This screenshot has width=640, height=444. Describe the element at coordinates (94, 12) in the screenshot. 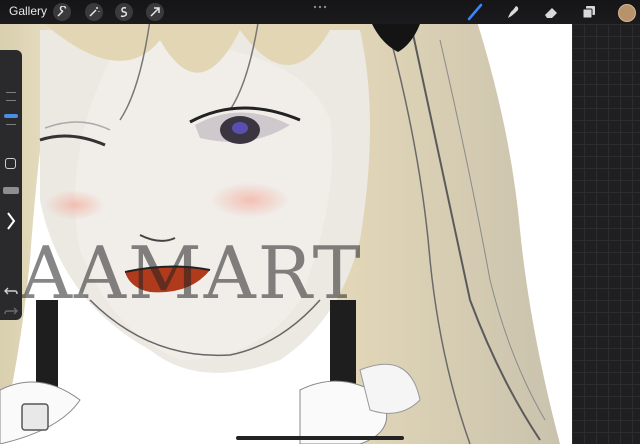

I see `magic-wand-icon` at that location.